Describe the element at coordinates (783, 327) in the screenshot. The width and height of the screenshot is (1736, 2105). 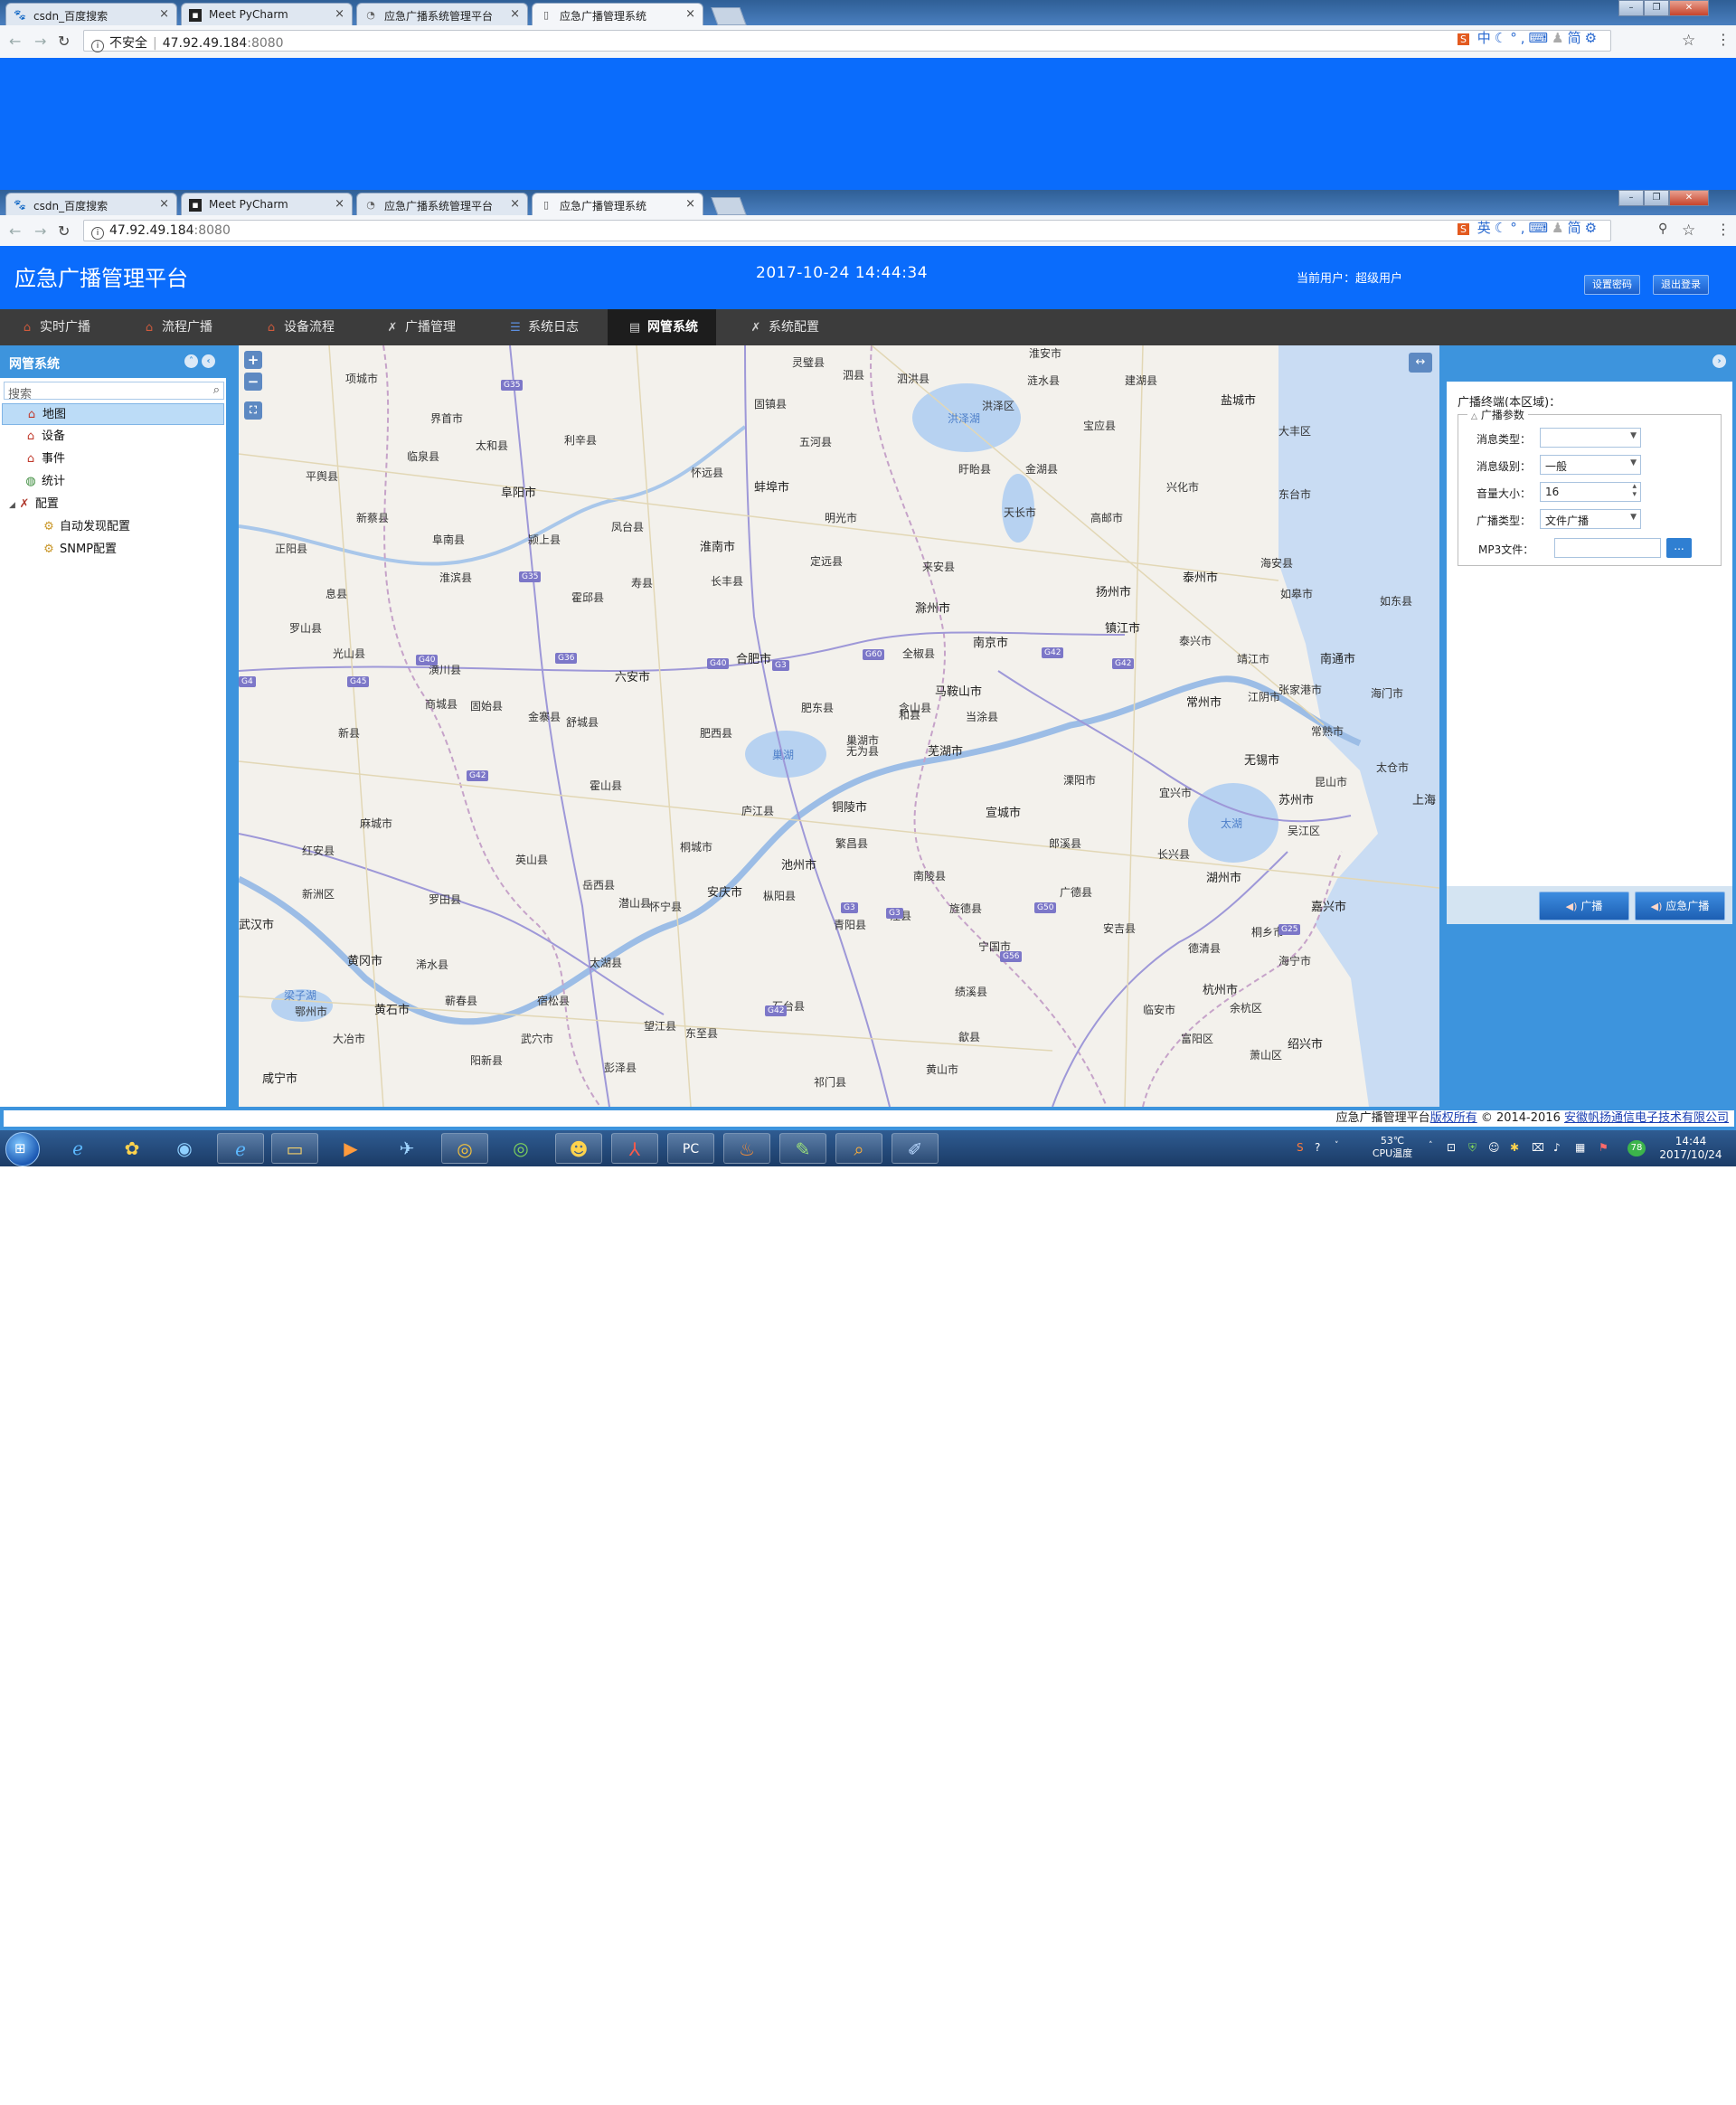
I see `menu-system-config: ✗ 系统配置` at that location.